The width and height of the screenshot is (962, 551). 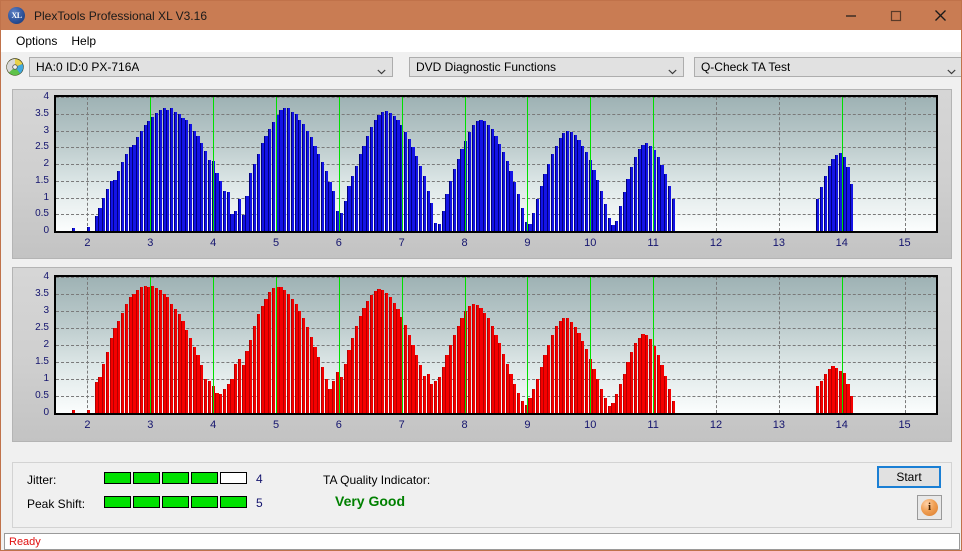 I want to click on test-select: Q-Check TA Test, so click(x=827, y=66).